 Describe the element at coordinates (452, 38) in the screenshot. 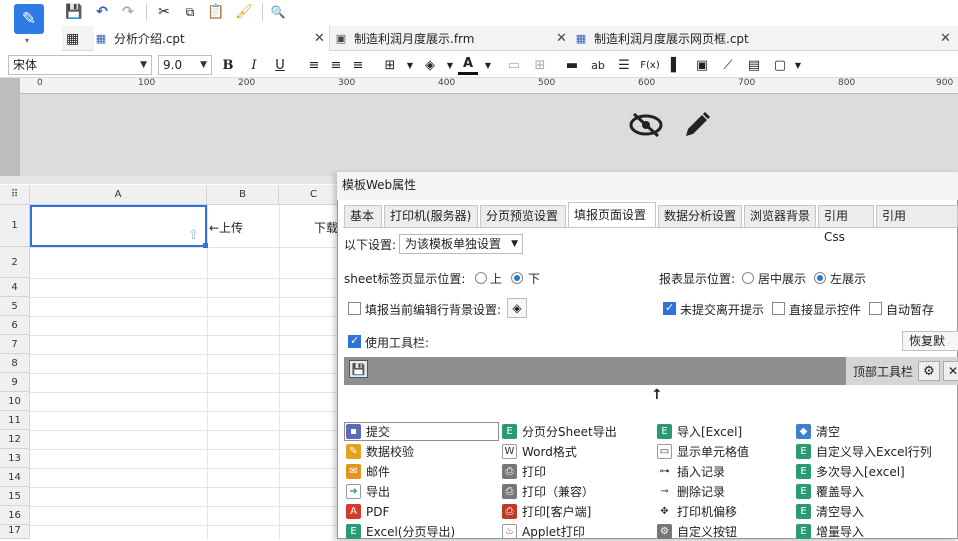

I see `tab-profit-frm: ▣ 制造利润月度展示.frm ✕` at that location.